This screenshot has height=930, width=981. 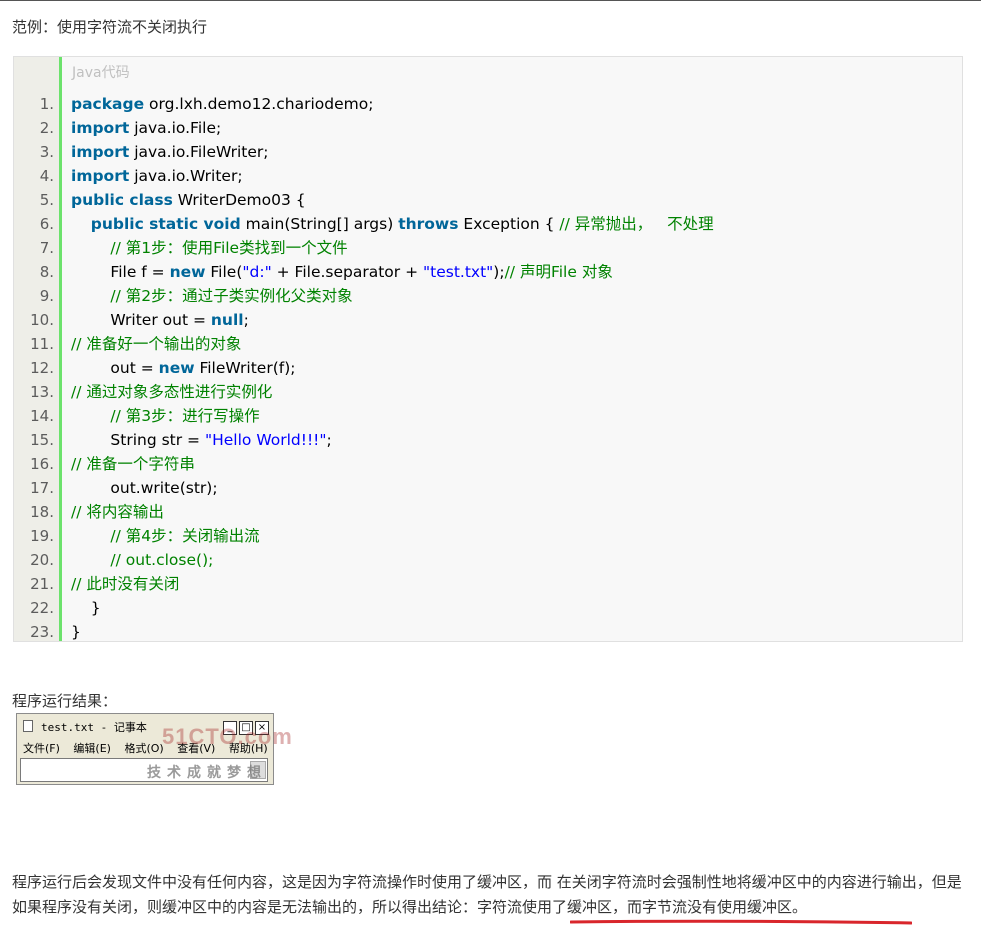 I want to click on code-source: public class WriterDemo03 {, so click(x=188, y=200).